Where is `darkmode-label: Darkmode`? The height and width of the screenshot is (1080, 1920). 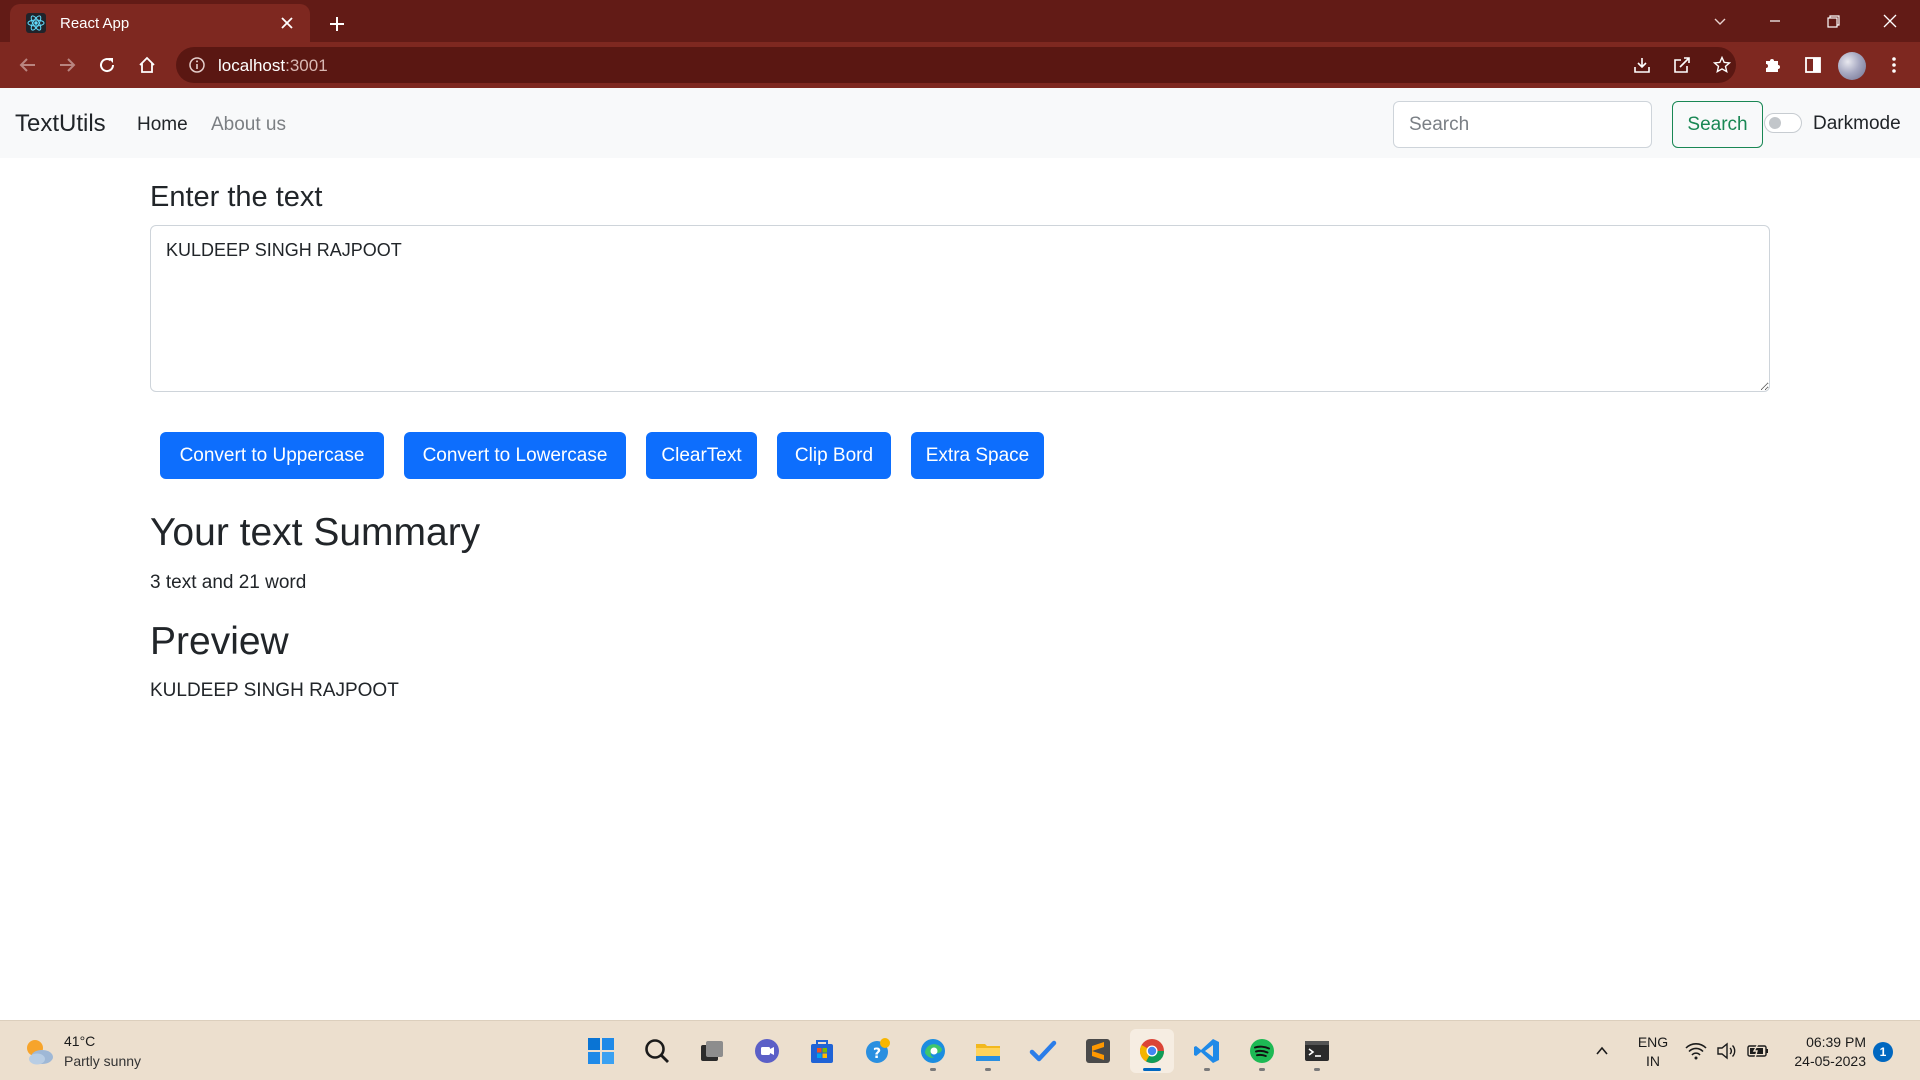 darkmode-label: Darkmode is located at coordinates (1857, 124).